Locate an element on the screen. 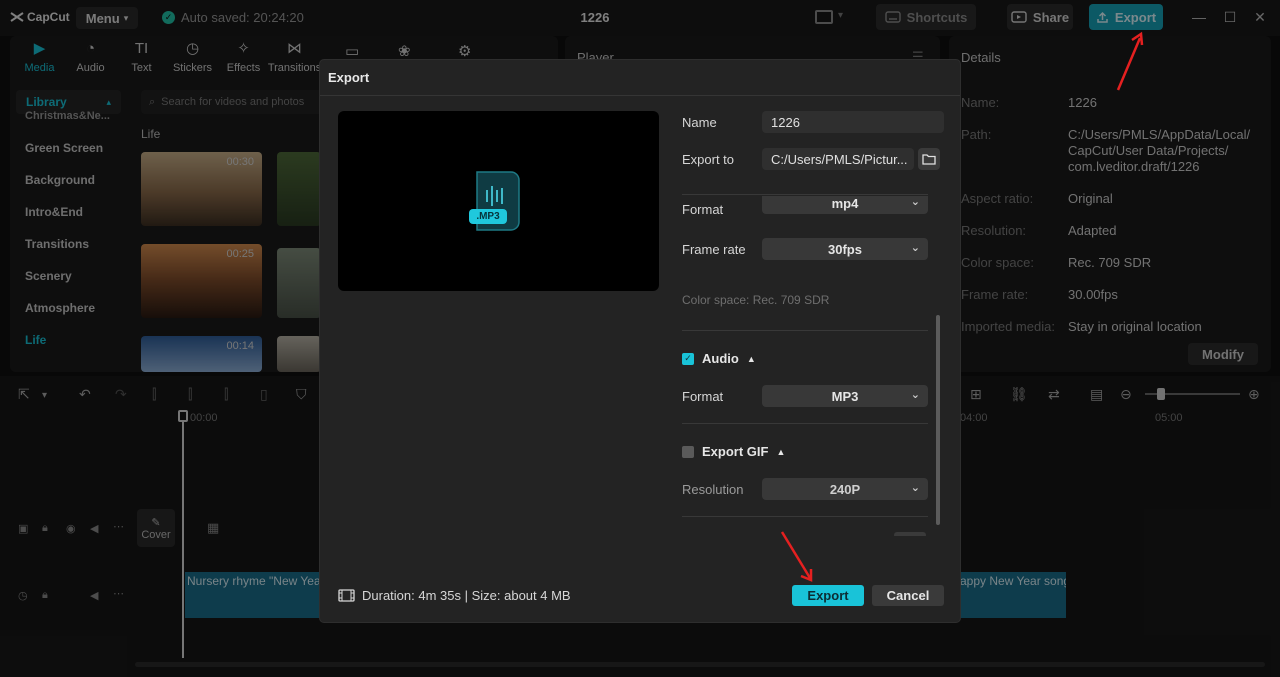  folder-button is located at coordinates (929, 159).